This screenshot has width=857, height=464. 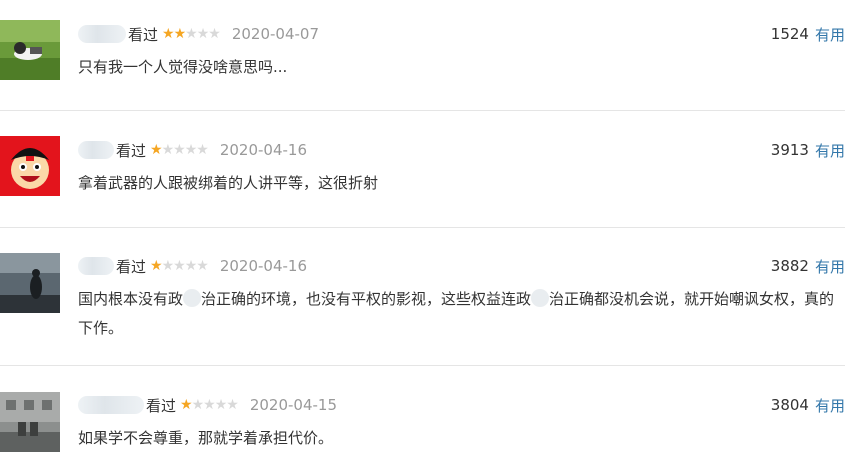 I want to click on comment-text: 拿着武器的人跟被绑着的人讲平等，这很折射, so click(x=228, y=183).